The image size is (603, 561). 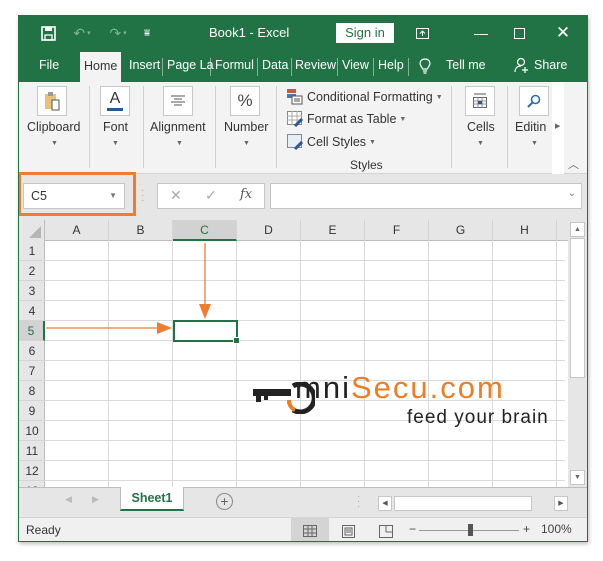 What do you see at coordinates (561, 503) in the screenshot?
I see `scroll-right-button: ▶` at bounding box center [561, 503].